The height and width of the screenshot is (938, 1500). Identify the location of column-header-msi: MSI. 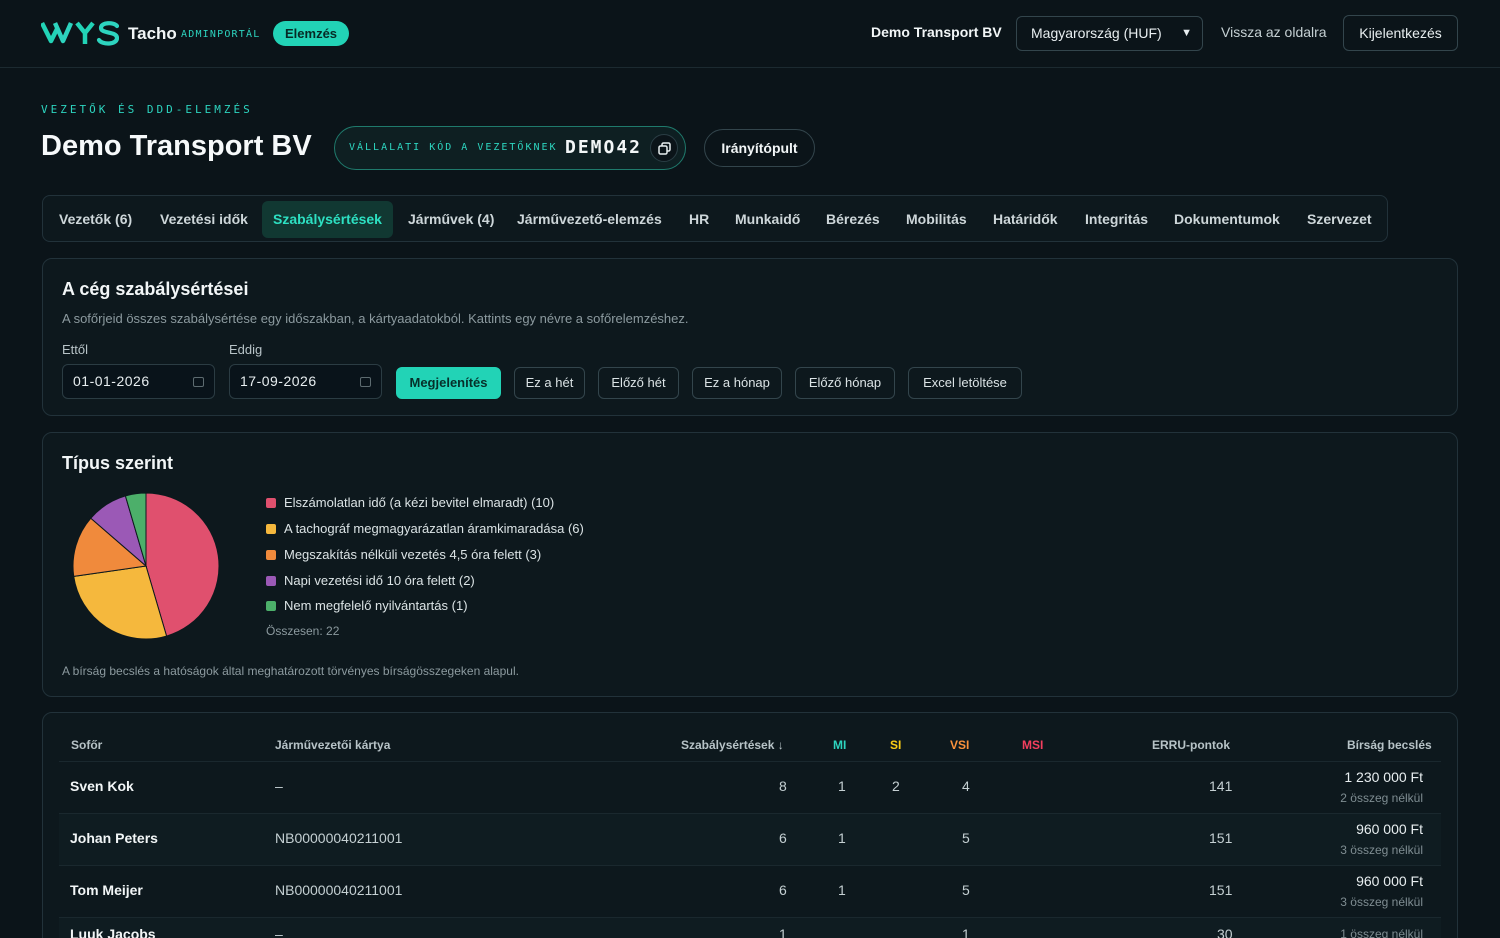
(1032, 745).